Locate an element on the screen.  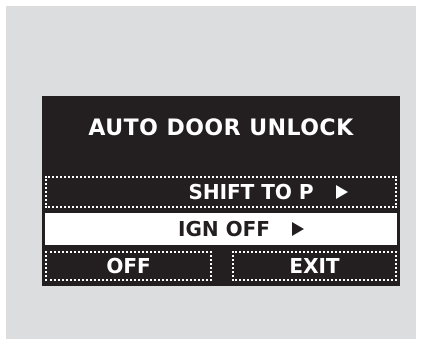
exit-button: EXIT is located at coordinates (314, 266).